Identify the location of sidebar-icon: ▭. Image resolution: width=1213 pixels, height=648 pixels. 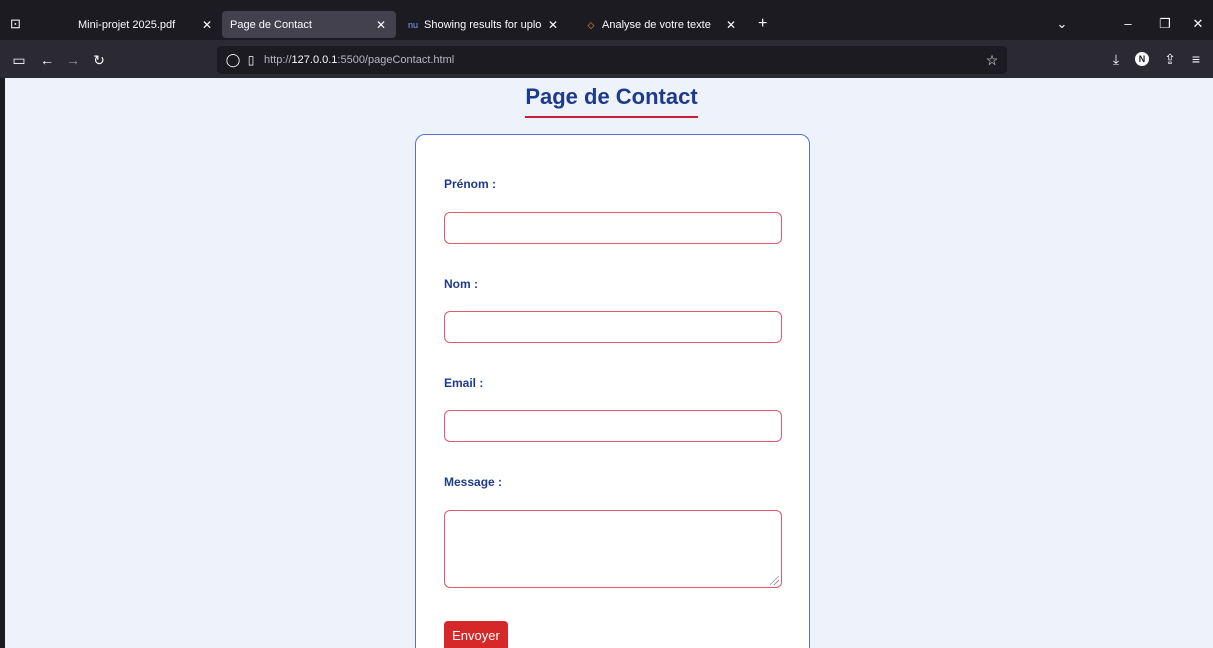
(19, 60).